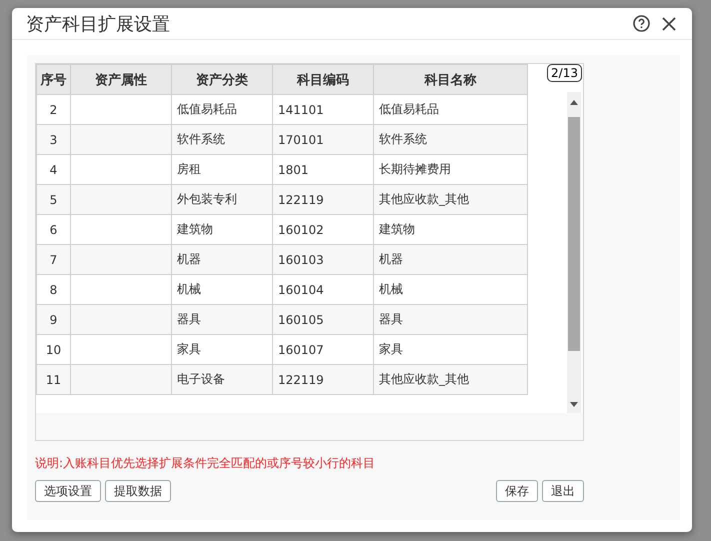 The image size is (711, 541). Describe the element at coordinates (323, 259) in the screenshot. I see `table-cell: 160103` at that location.